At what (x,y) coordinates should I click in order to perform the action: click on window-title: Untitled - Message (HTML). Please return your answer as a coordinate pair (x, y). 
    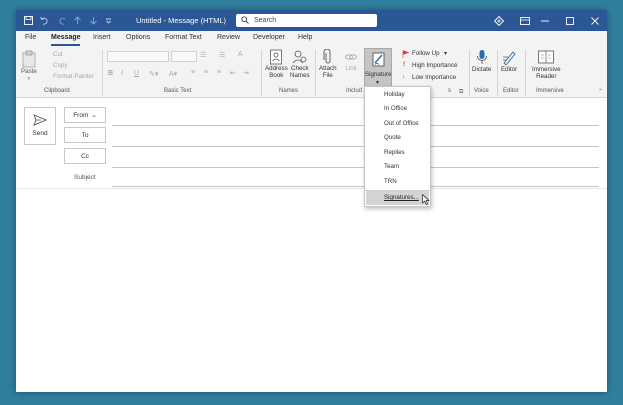
    Looking at the image, I should click on (181, 20).